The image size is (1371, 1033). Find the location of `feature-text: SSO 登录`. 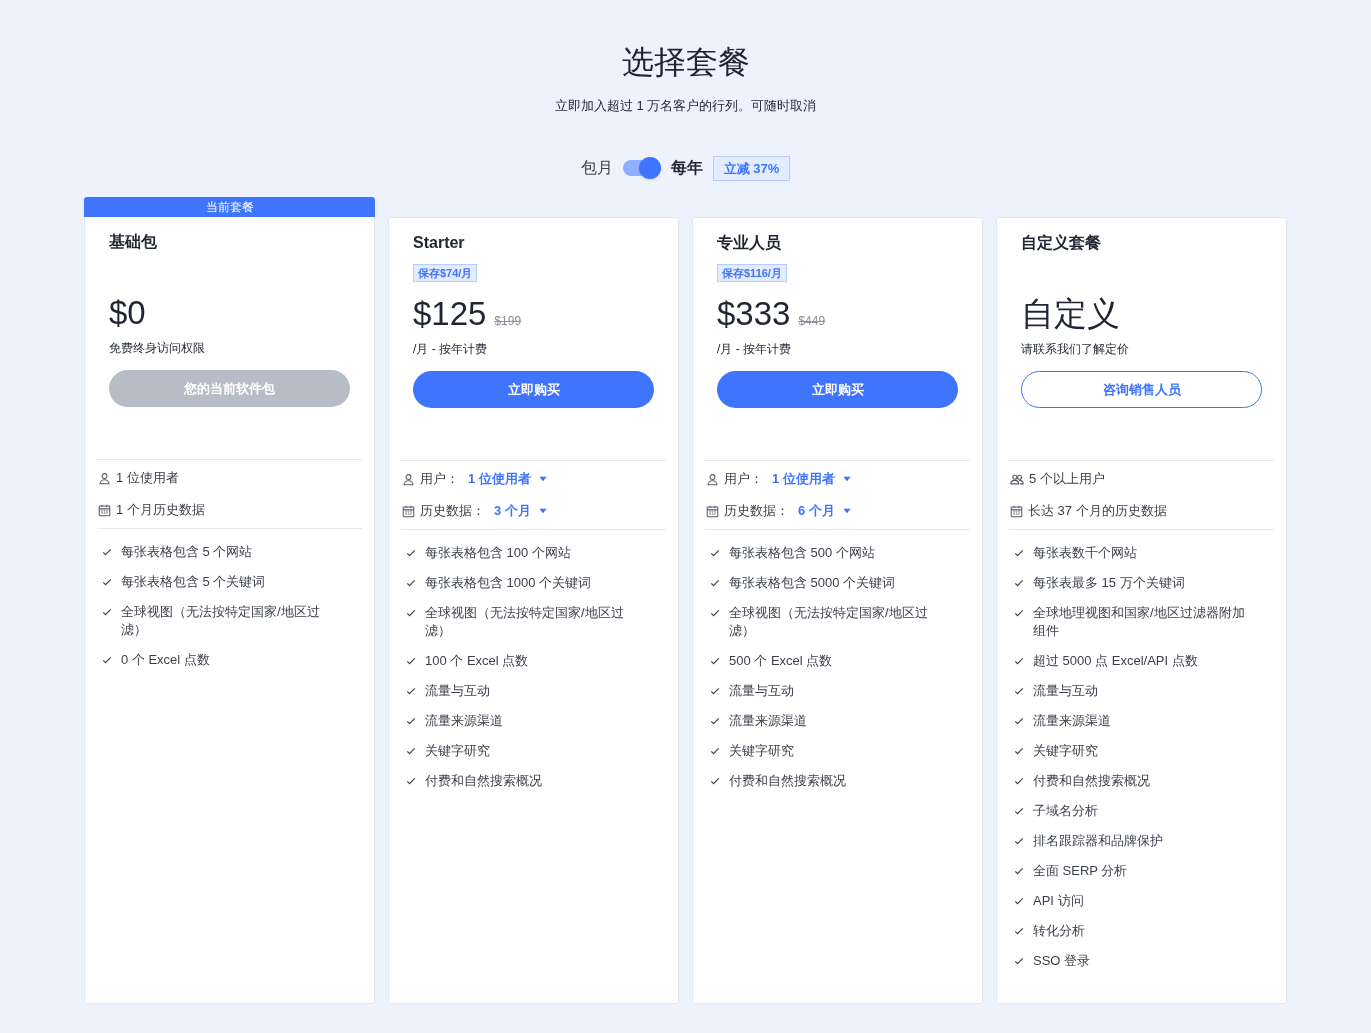

feature-text: SSO 登录 is located at coordinates (1062, 961).